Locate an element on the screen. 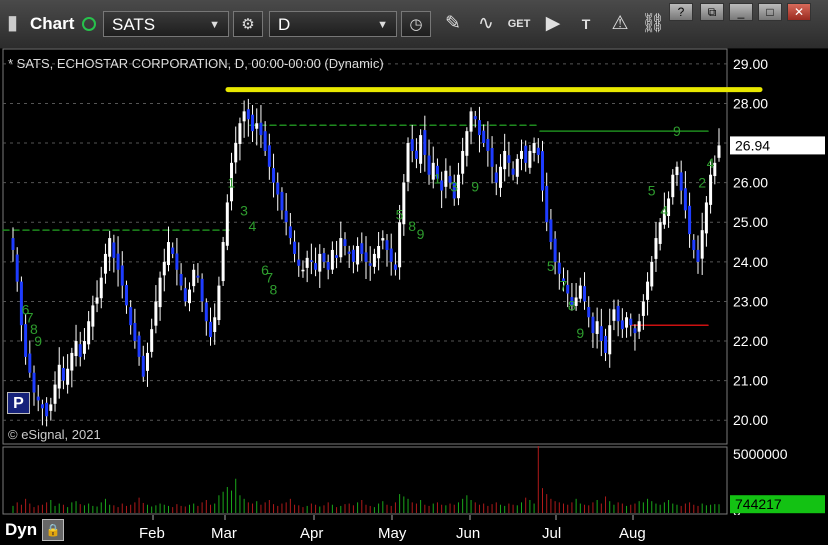 The height and width of the screenshot is (545, 828). count-label: 1 is located at coordinates (437, 179).